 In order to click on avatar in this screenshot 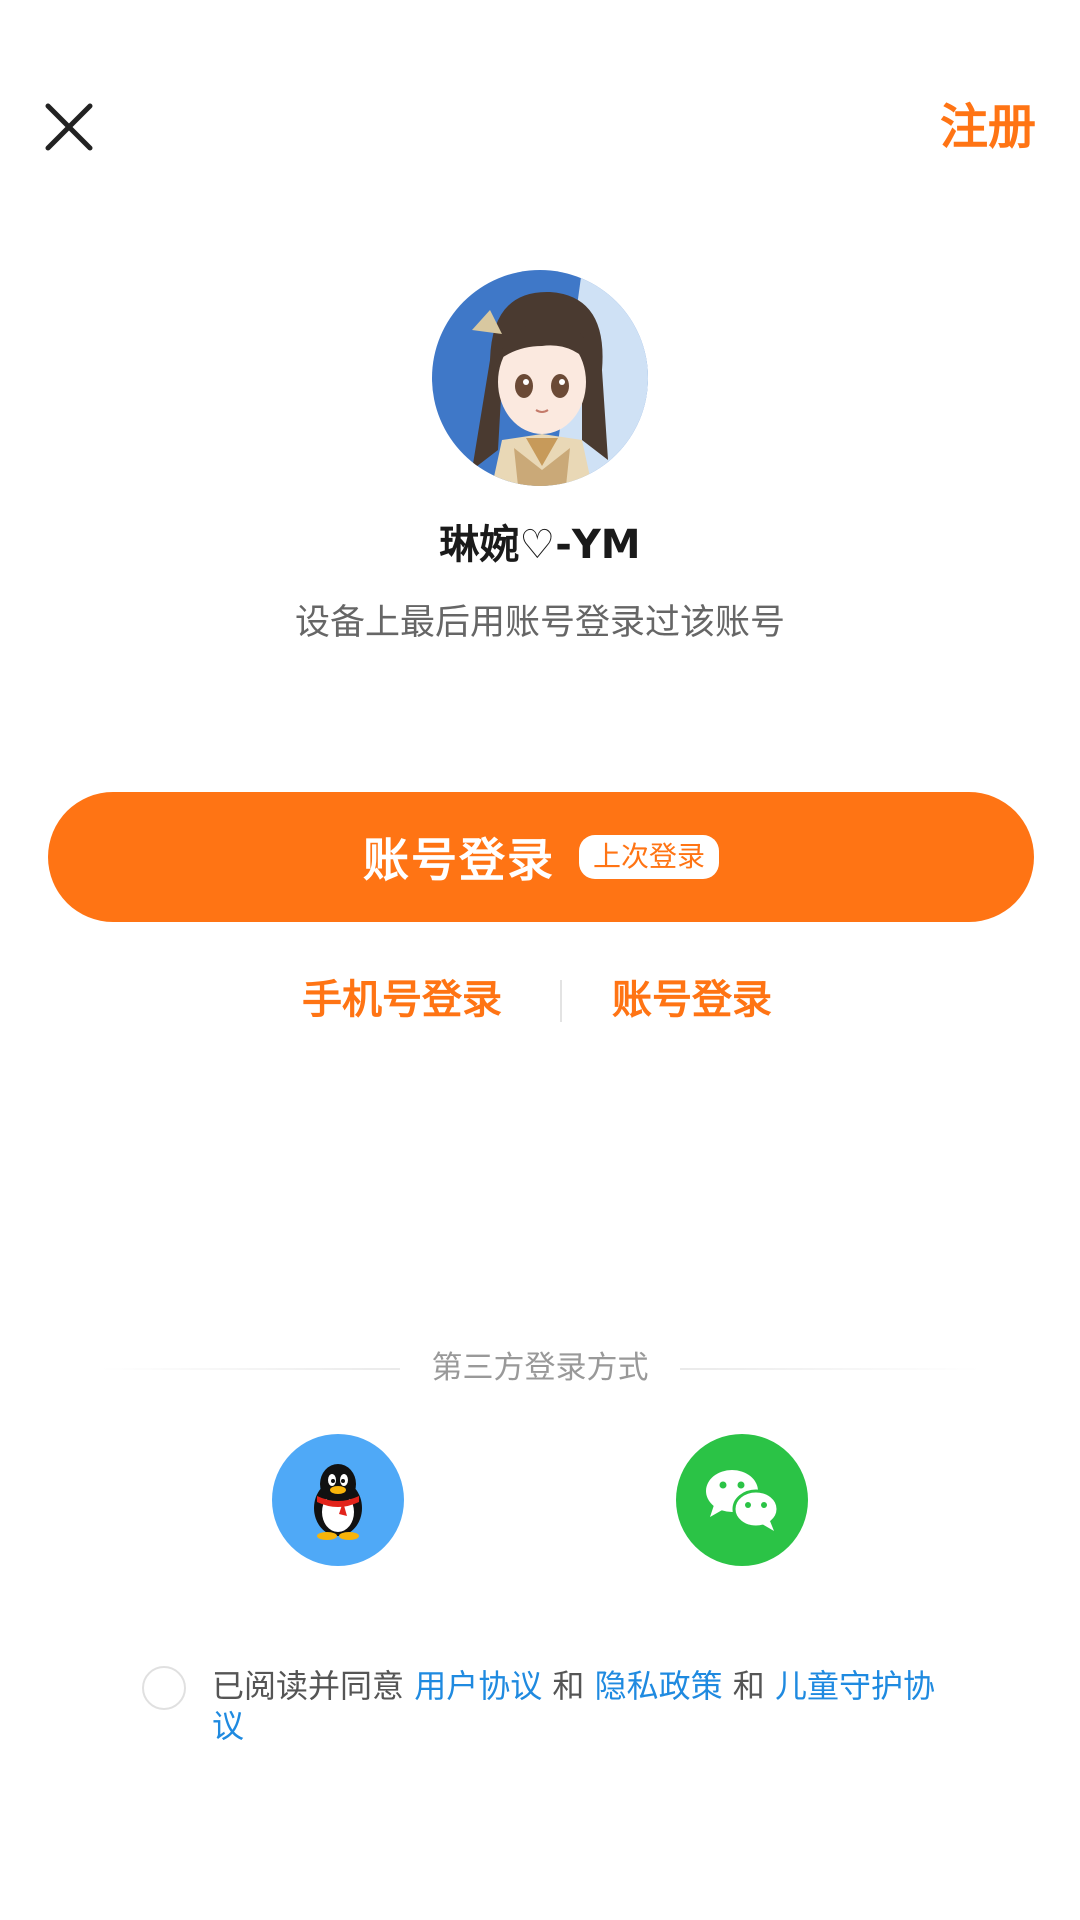, I will do `click(540, 378)`.